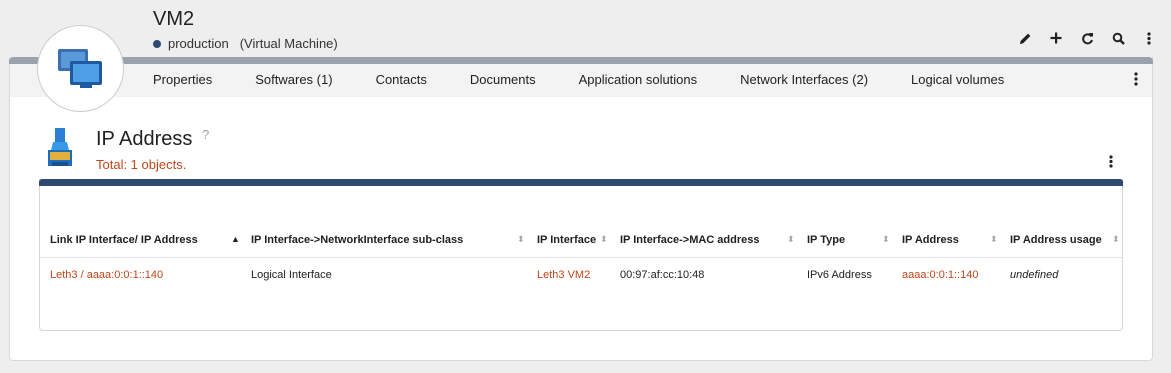  I want to click on column-header-ip-address: IP Address, so click(930, 240).